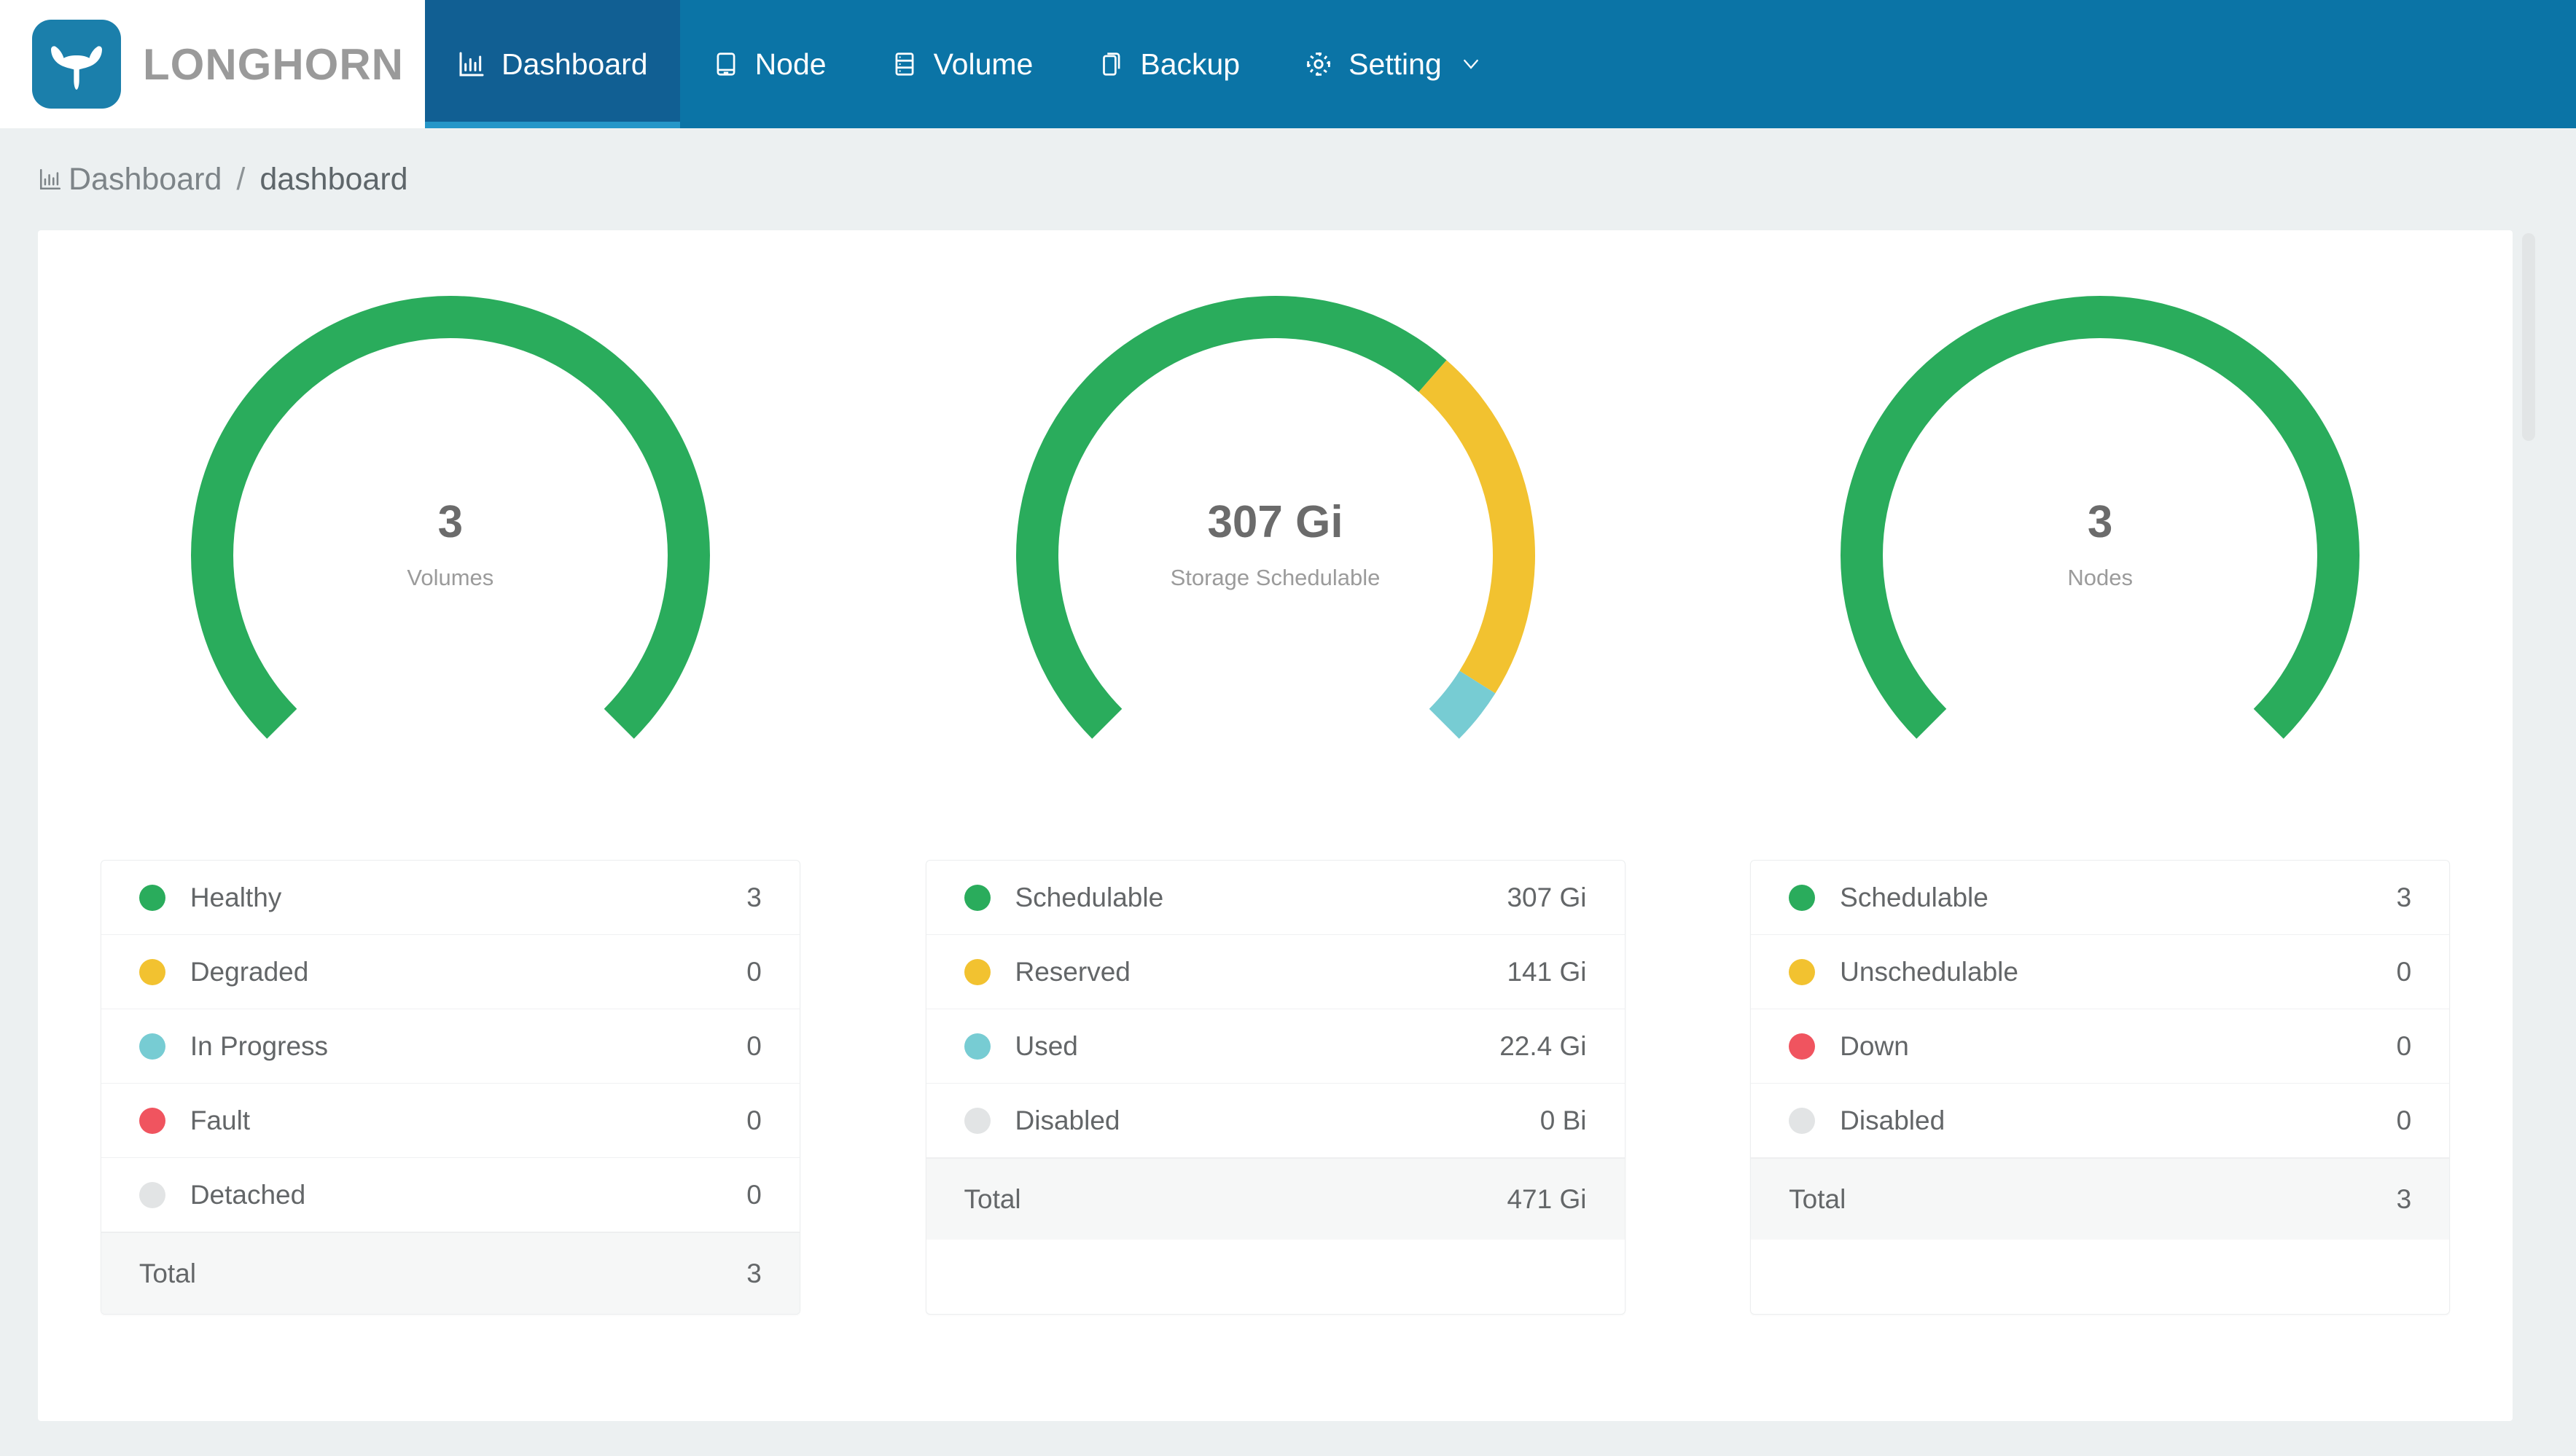 The height and width of the screenshot is (1456, 2576). Describe the element at coordinates (2100, 578) in the screenshot. I see `nodes-gauge-label: Nodes` at that location.